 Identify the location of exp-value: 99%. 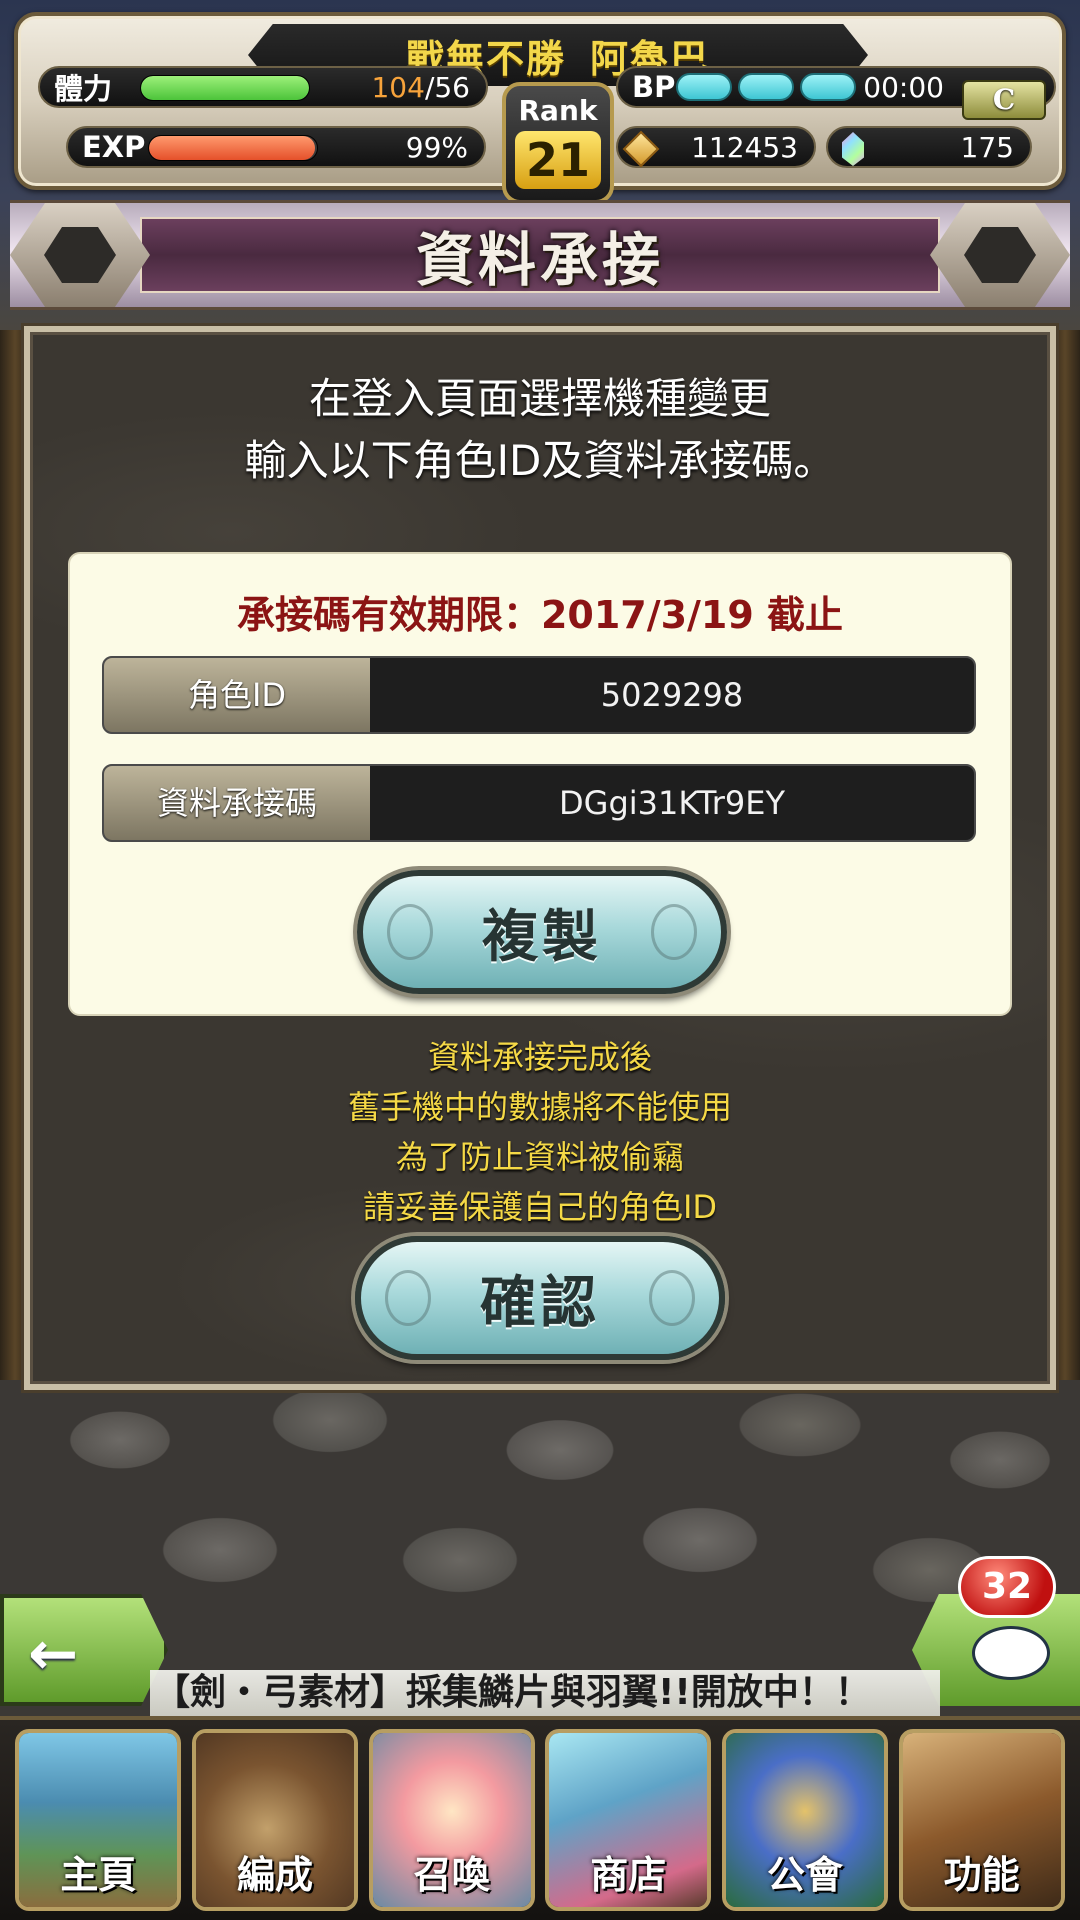
(436, 147).